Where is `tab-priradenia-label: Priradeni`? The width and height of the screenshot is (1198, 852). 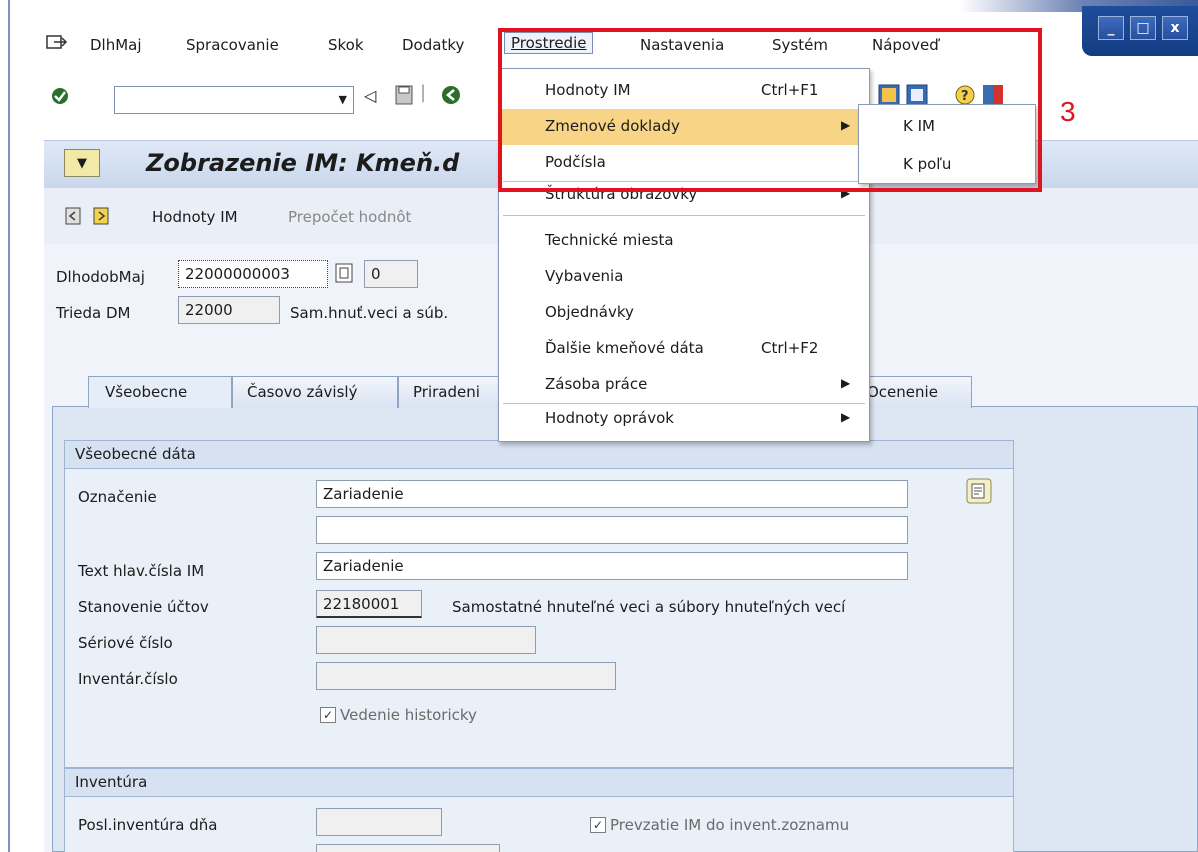
tab-priradenia-label: Priradeni is located at coordinates (446, 392).